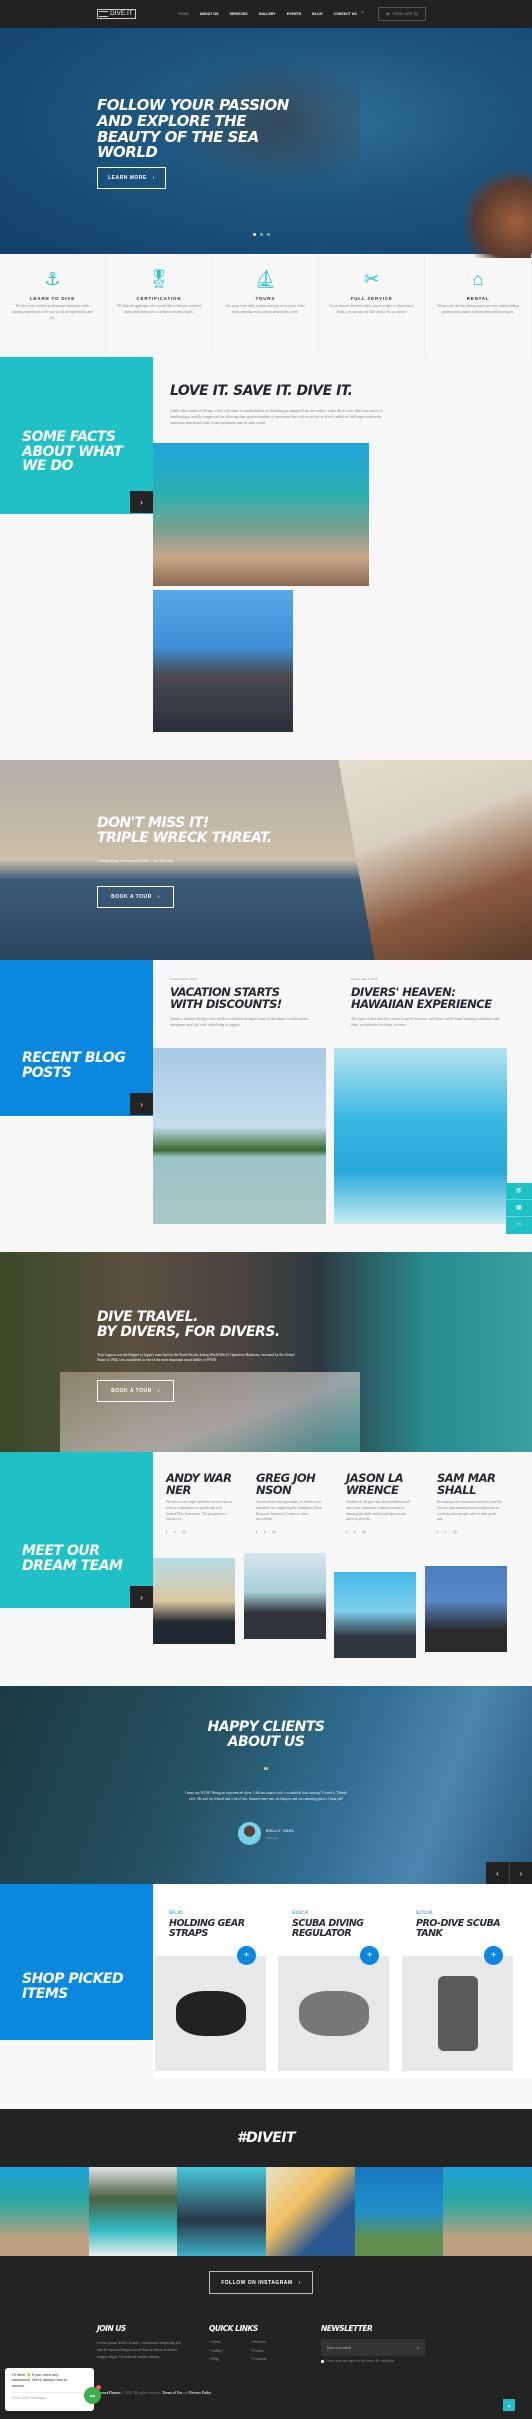 The width and height of the screenshot is (532, 2419). I want to click on link-about: • About, so click(230, 2342).